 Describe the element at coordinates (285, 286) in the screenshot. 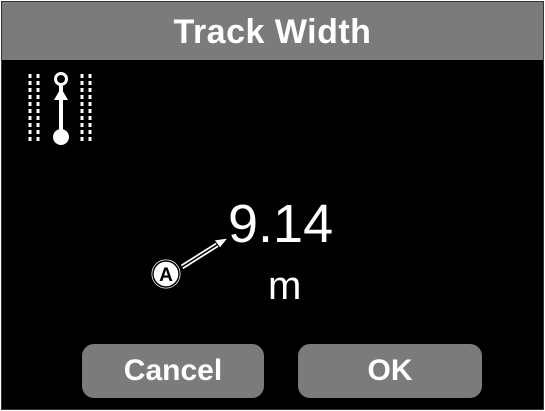

I see `track-width-unit: m` at that location.